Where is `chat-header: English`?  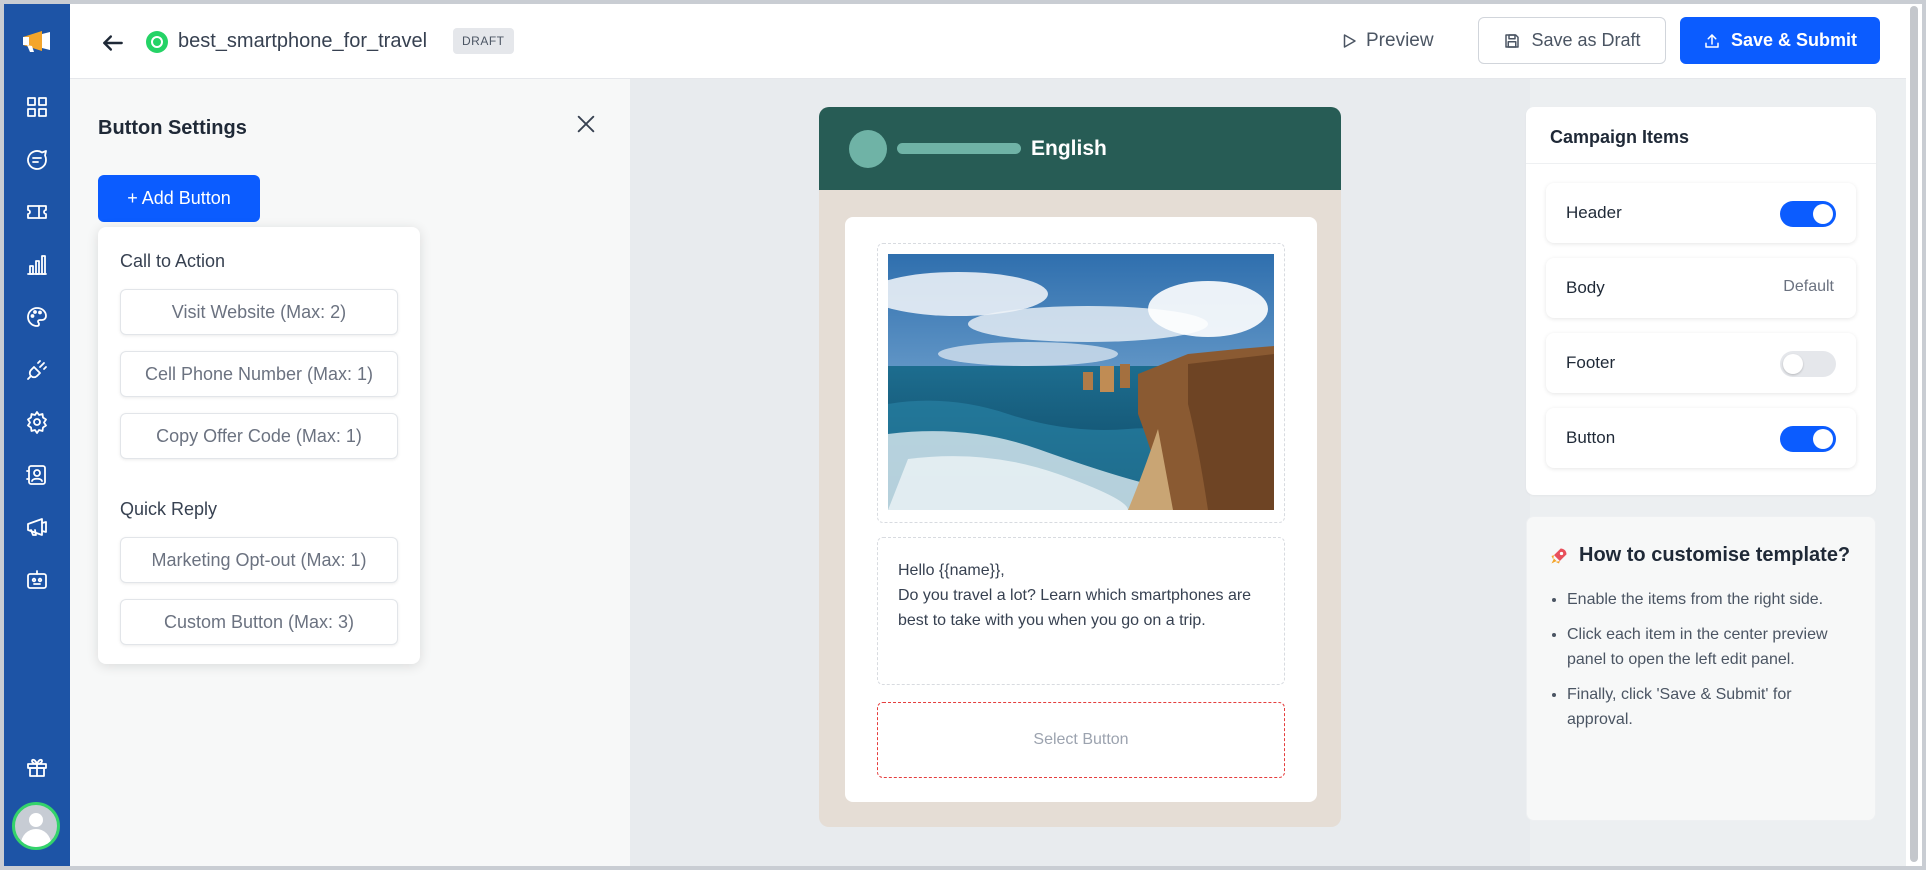
chat-header: English is located at coordinates (1080, 148).